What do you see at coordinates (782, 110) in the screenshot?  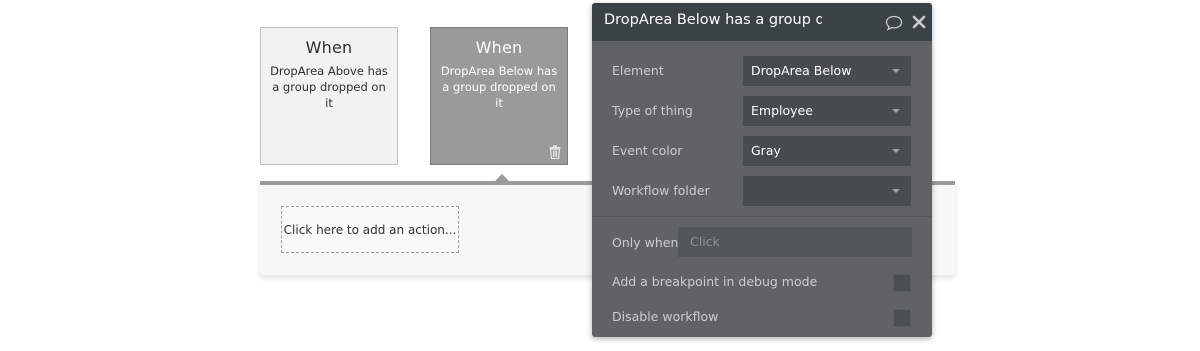 I see `type-of-thing-value: Employee` at bounding box center [782, 110].